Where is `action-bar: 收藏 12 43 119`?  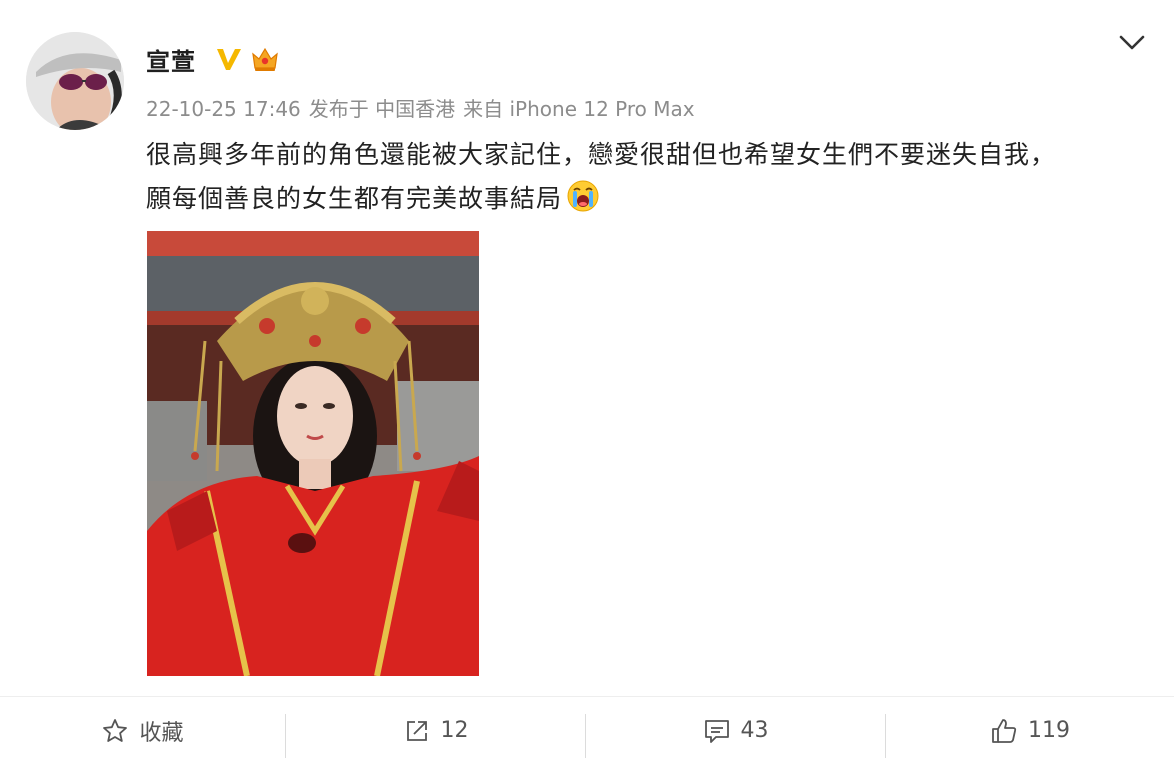 action-bar: 收藏 12 43 119 is located at coordinates (587, 730).